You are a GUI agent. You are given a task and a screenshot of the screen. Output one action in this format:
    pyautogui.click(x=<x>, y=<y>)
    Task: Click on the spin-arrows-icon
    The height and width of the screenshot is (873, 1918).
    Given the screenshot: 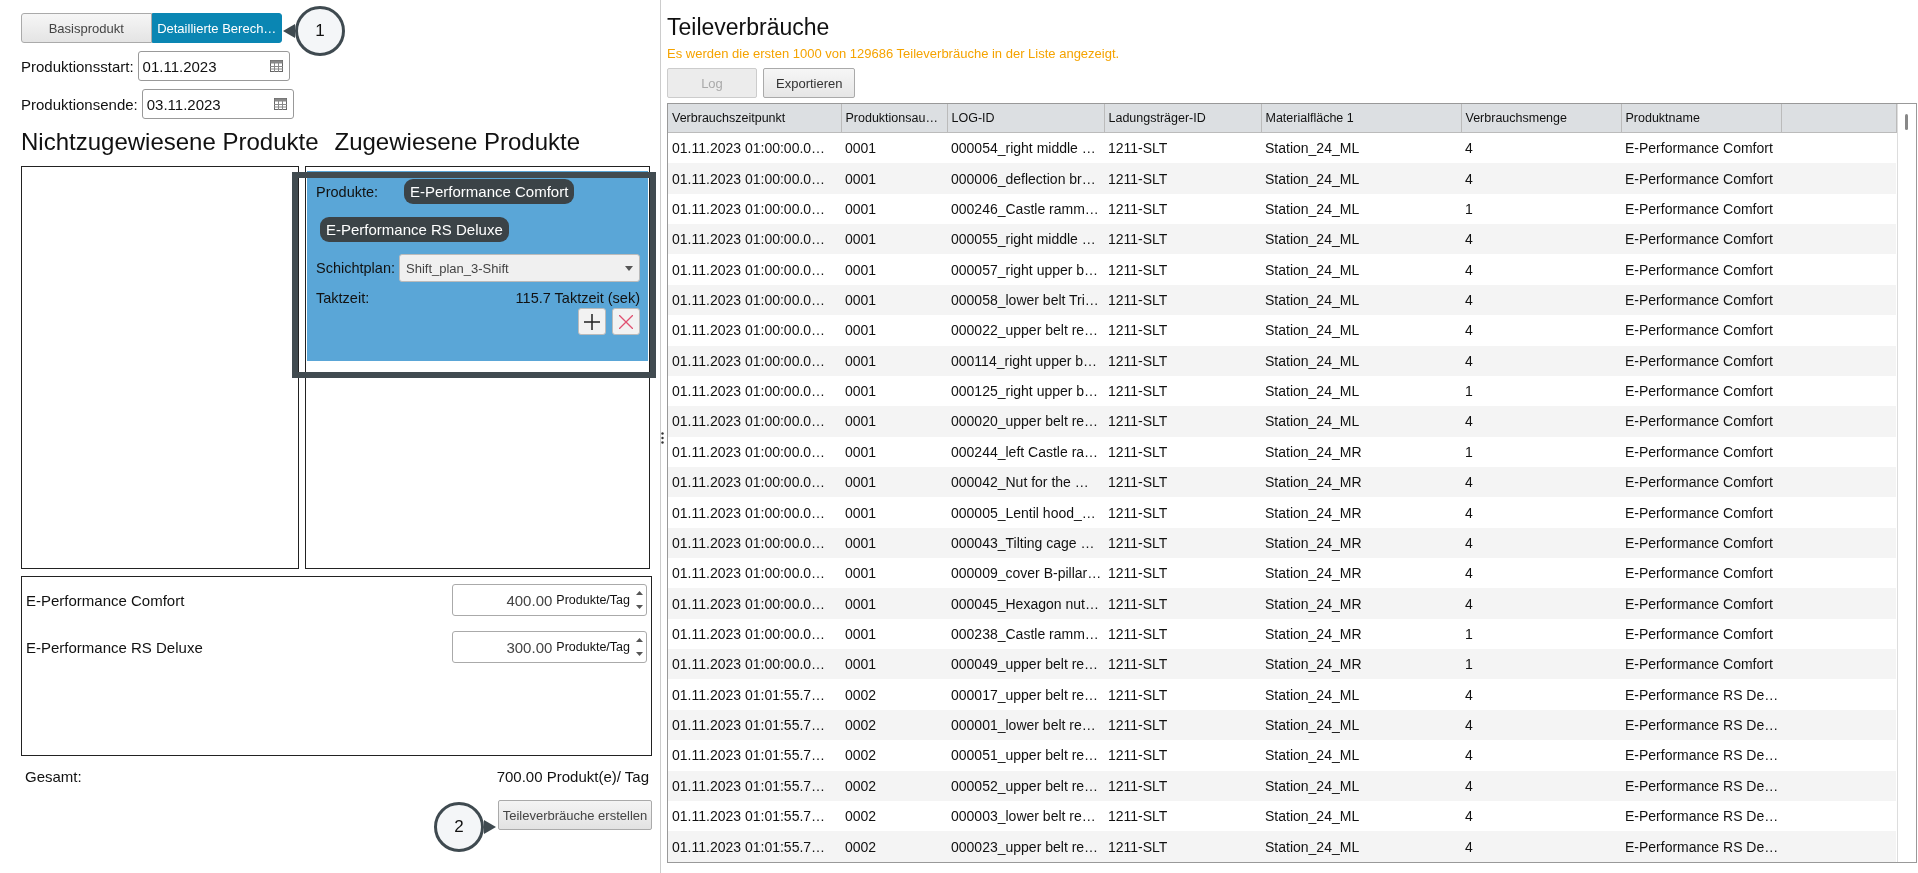 What is the action you would take?
    pyautogui.click(x=639, y=647)
    